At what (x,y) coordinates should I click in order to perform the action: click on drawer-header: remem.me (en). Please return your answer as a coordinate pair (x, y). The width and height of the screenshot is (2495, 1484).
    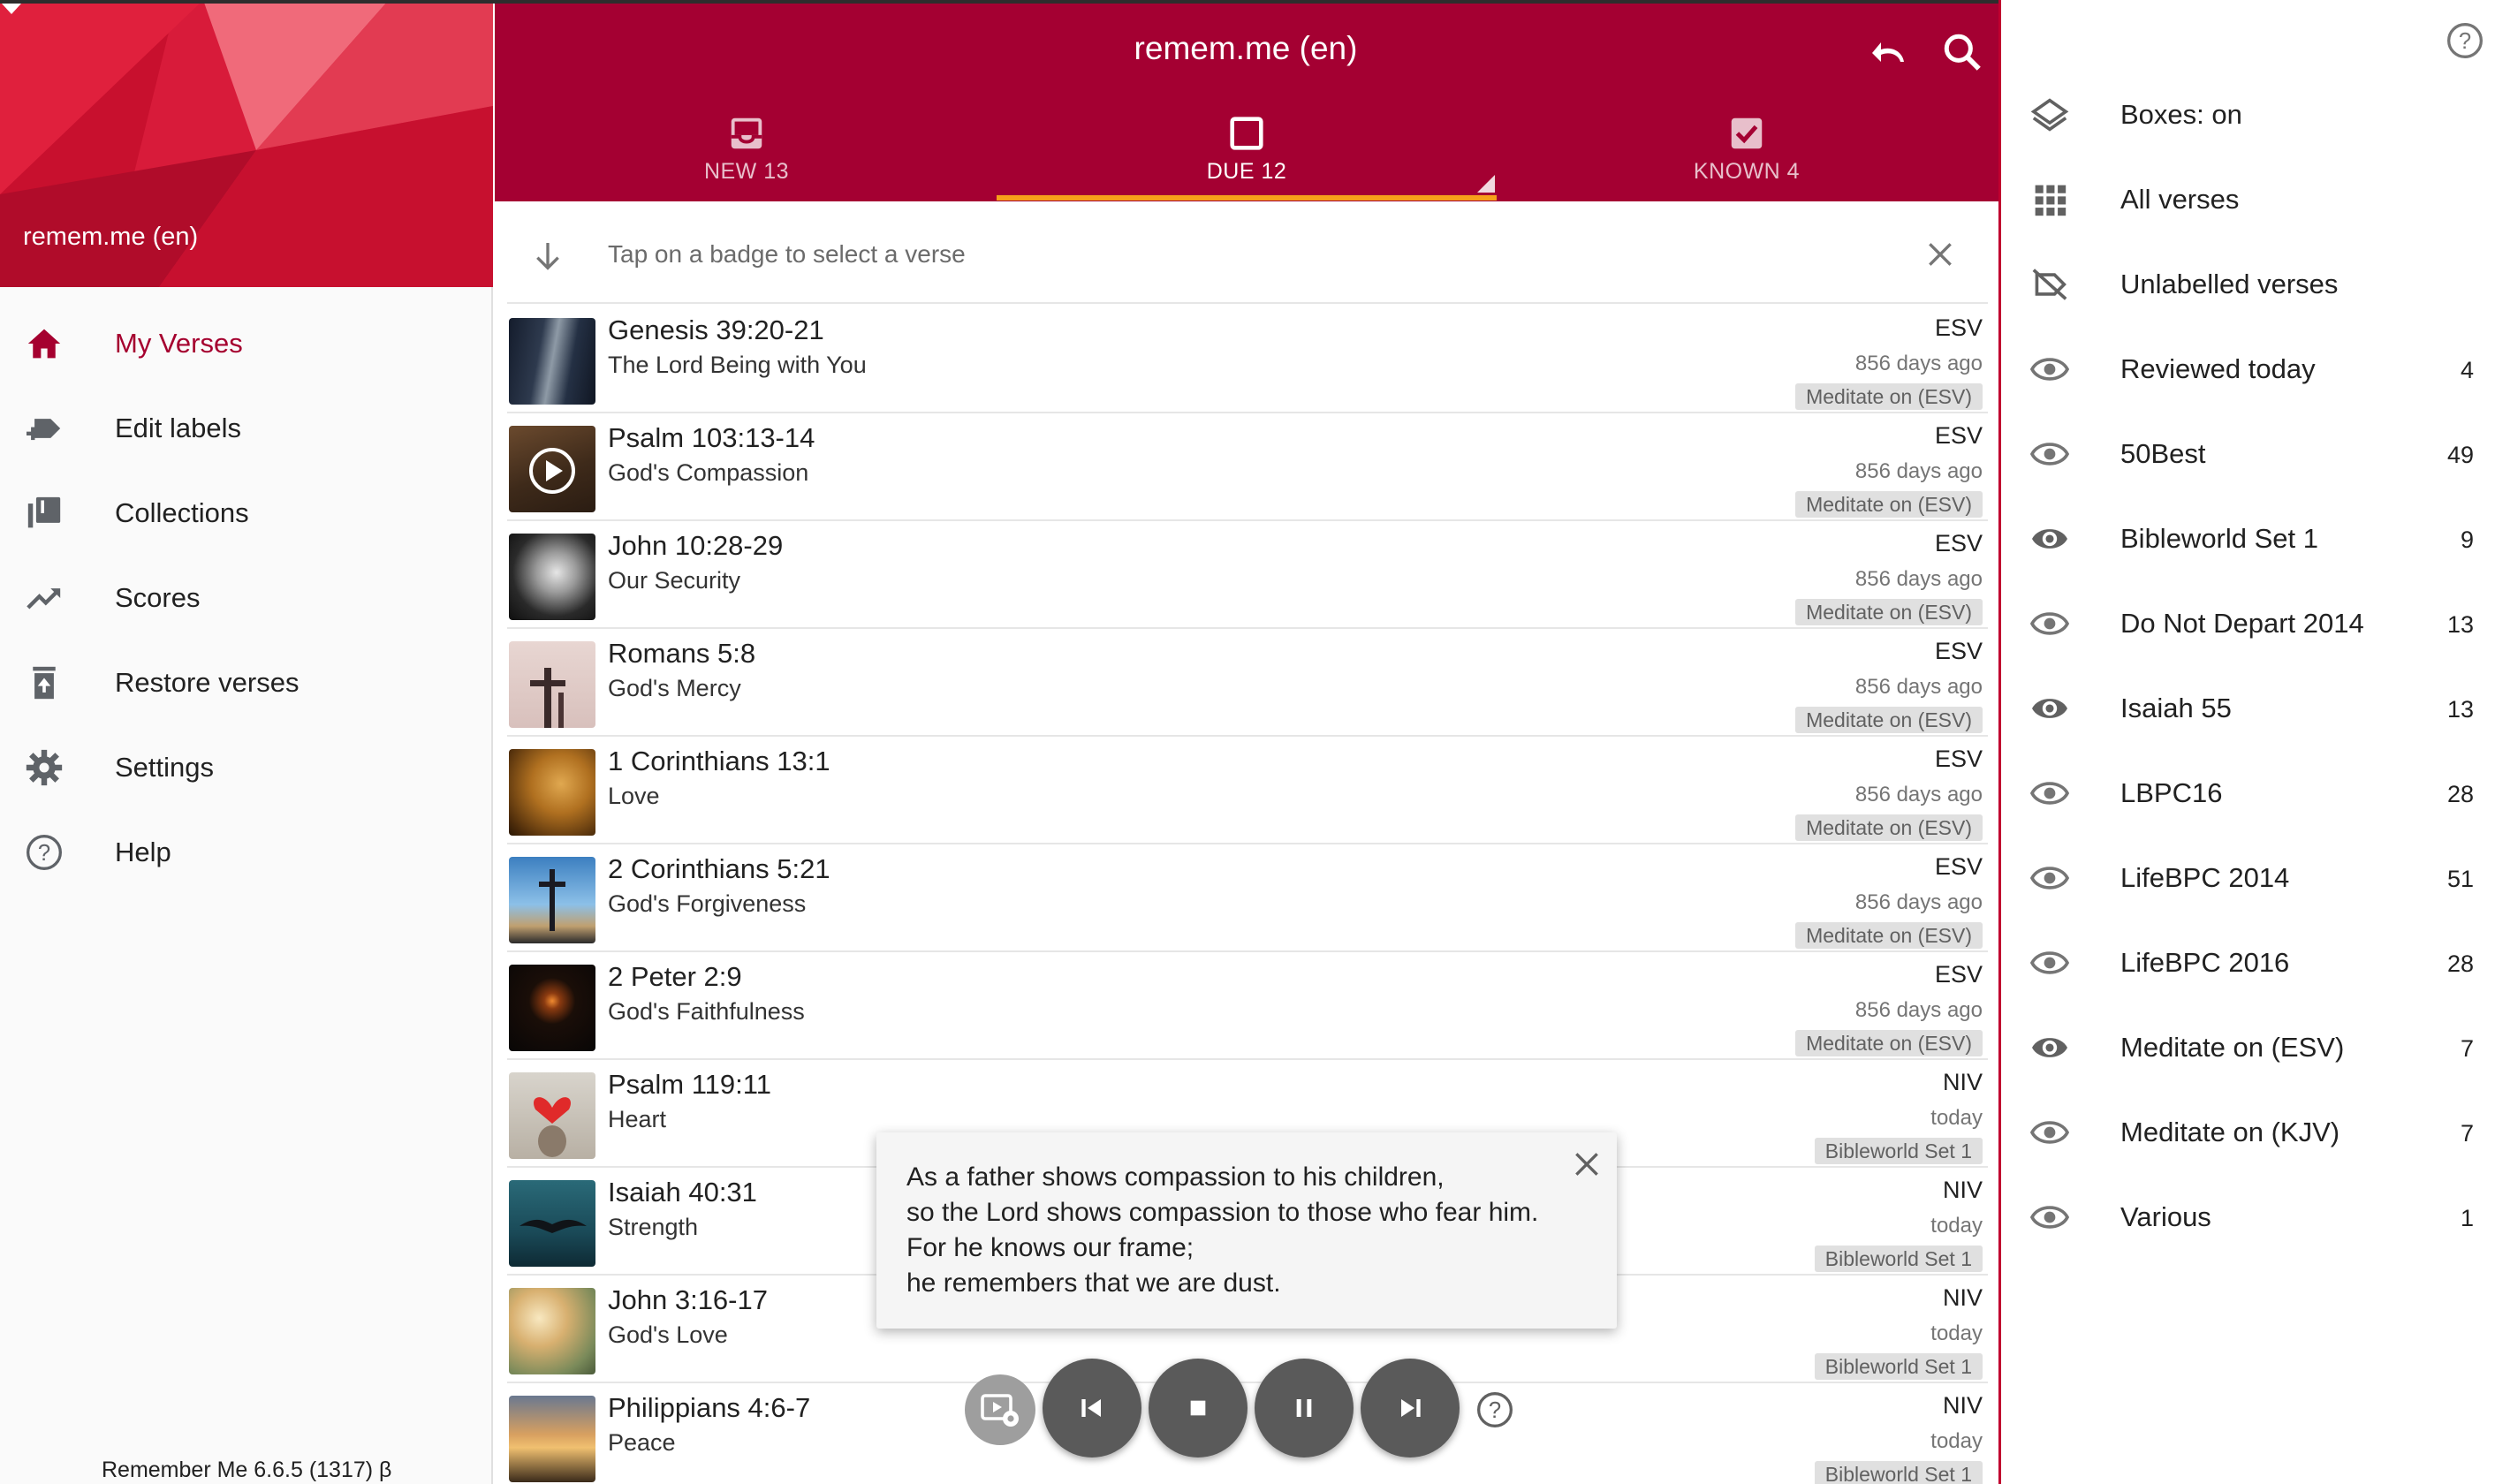
    Looking at the image, I should click on (247, 143).